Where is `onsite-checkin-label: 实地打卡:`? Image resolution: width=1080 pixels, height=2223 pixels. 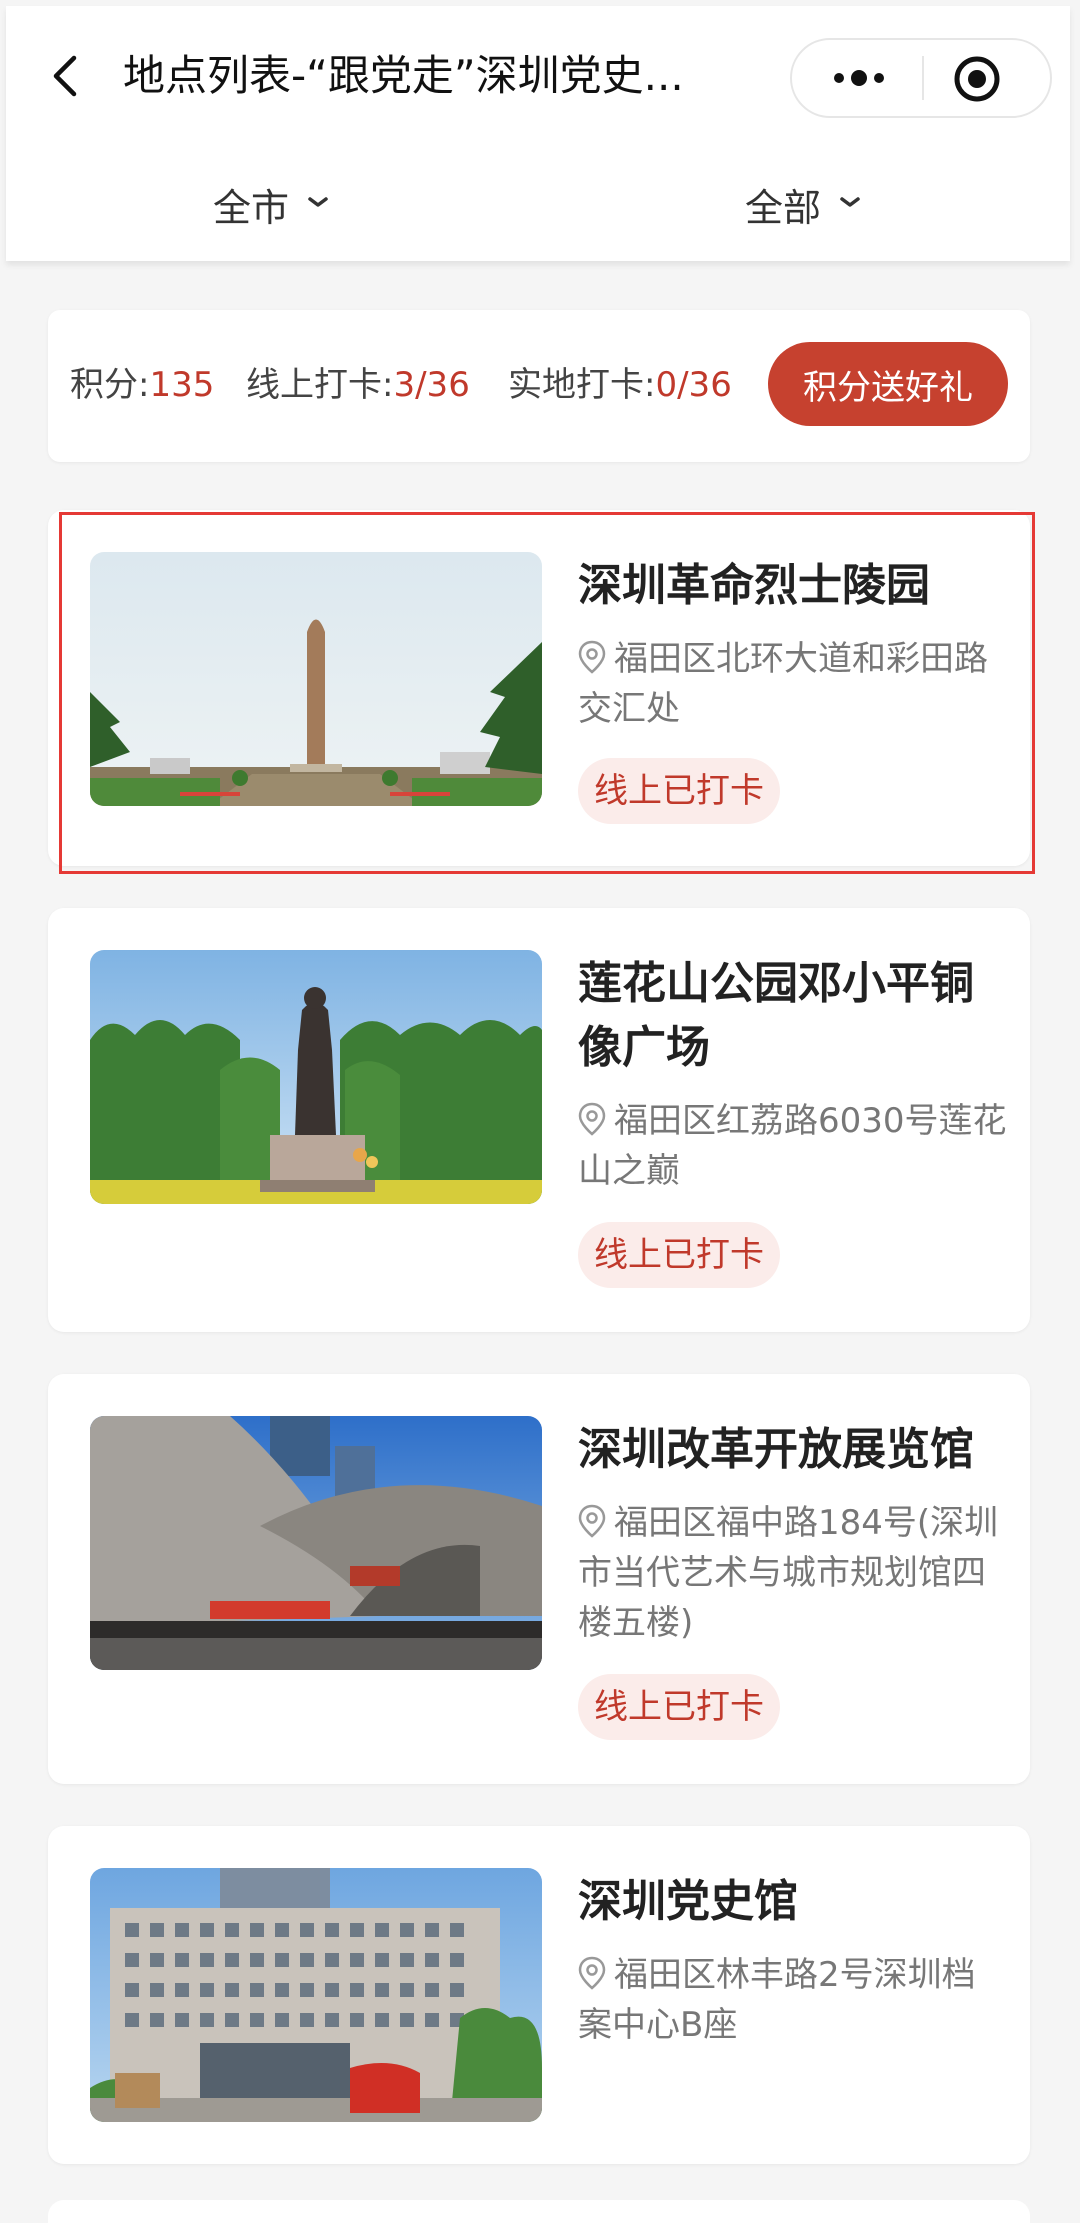
onsite-checkin-label: 实地打卡: is located at coordinates (582, 385).